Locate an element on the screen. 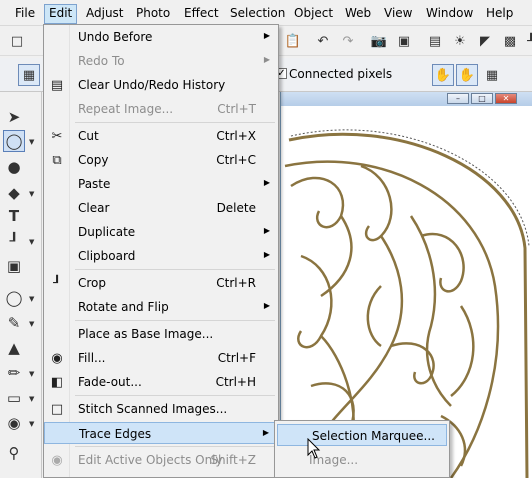 Image resolution: width=532 pixels, height=478 pixels. menu-item-cut: ✂ Cut Ctrl+X is located at coordinates (161, 136).